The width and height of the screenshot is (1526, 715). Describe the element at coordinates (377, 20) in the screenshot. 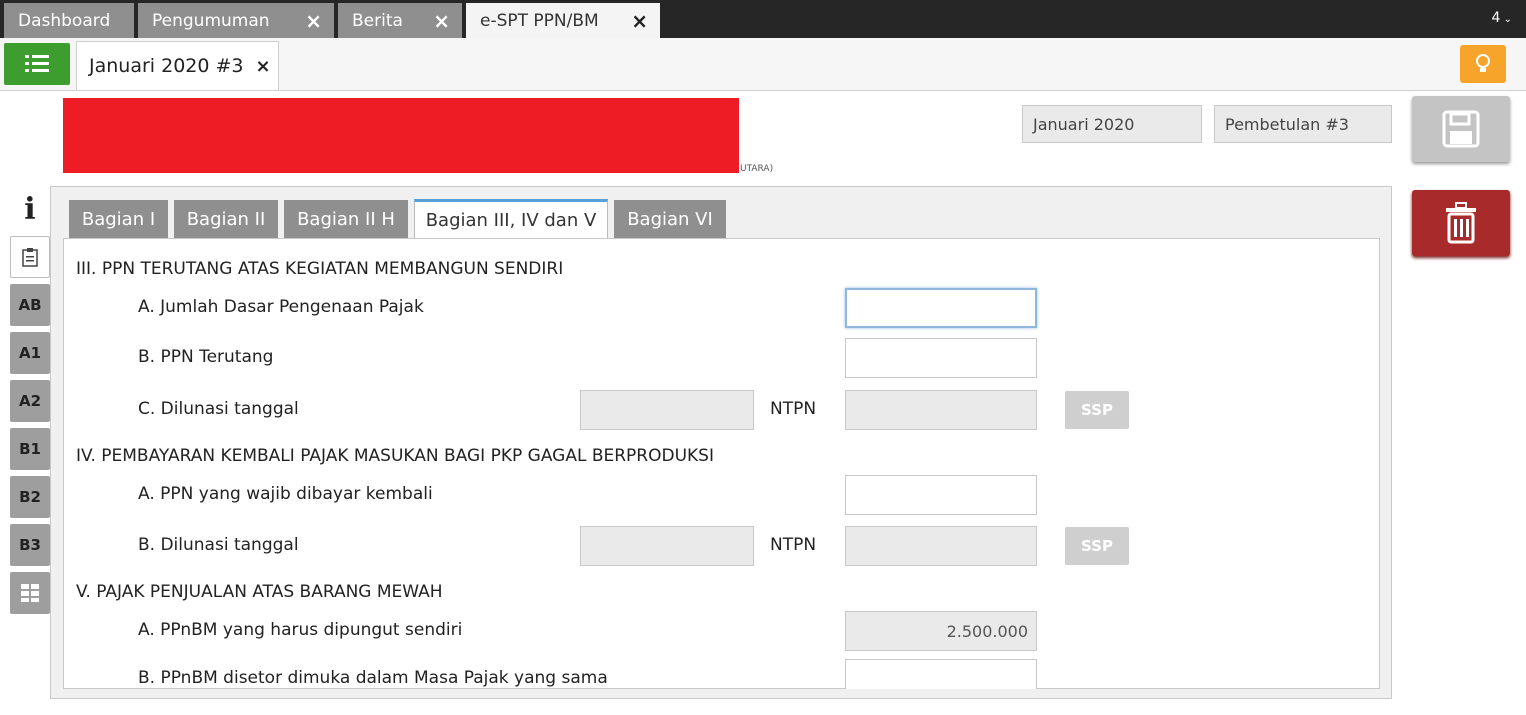

I see `tab-label: Berita` at that location.